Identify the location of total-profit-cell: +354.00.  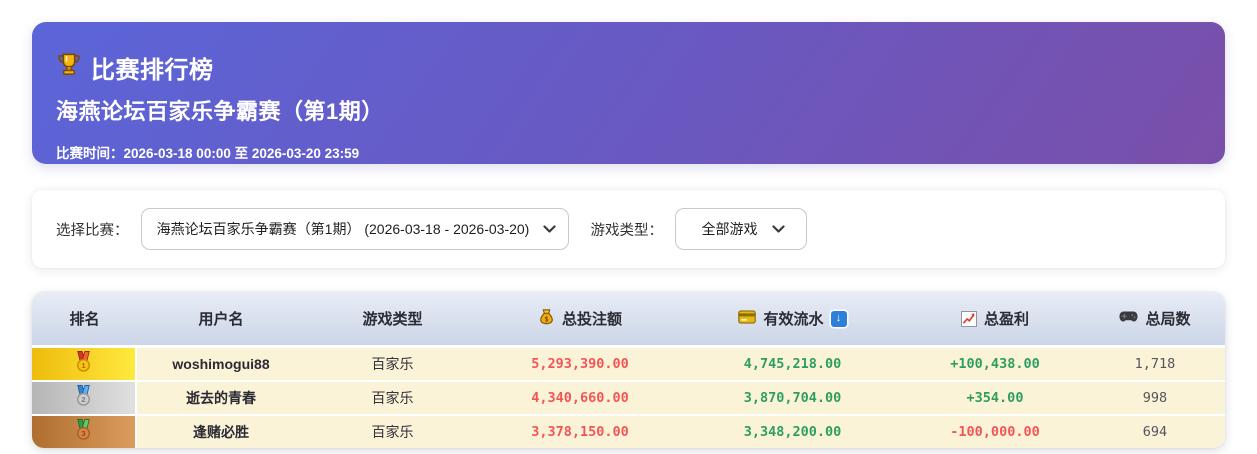
(995, 398).